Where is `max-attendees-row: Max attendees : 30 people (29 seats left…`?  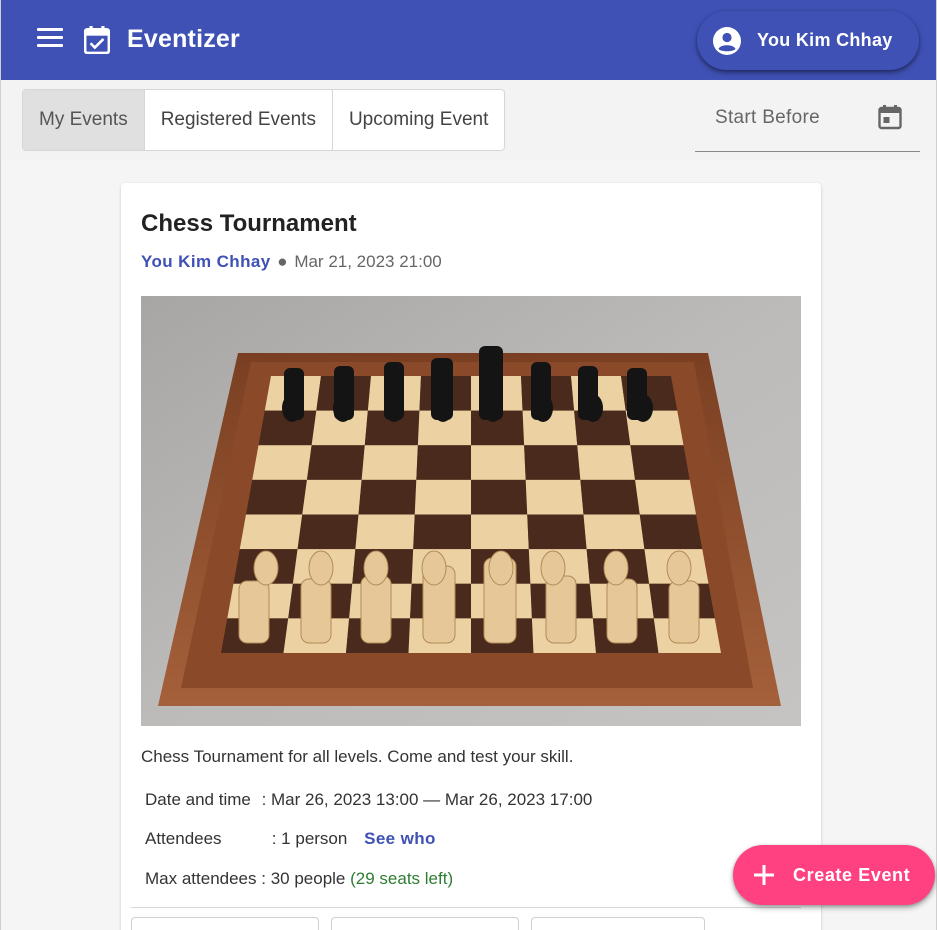 max-attendees-row: Max attendees : 30 people (29 seats left… is located at coordinates (299, 879).